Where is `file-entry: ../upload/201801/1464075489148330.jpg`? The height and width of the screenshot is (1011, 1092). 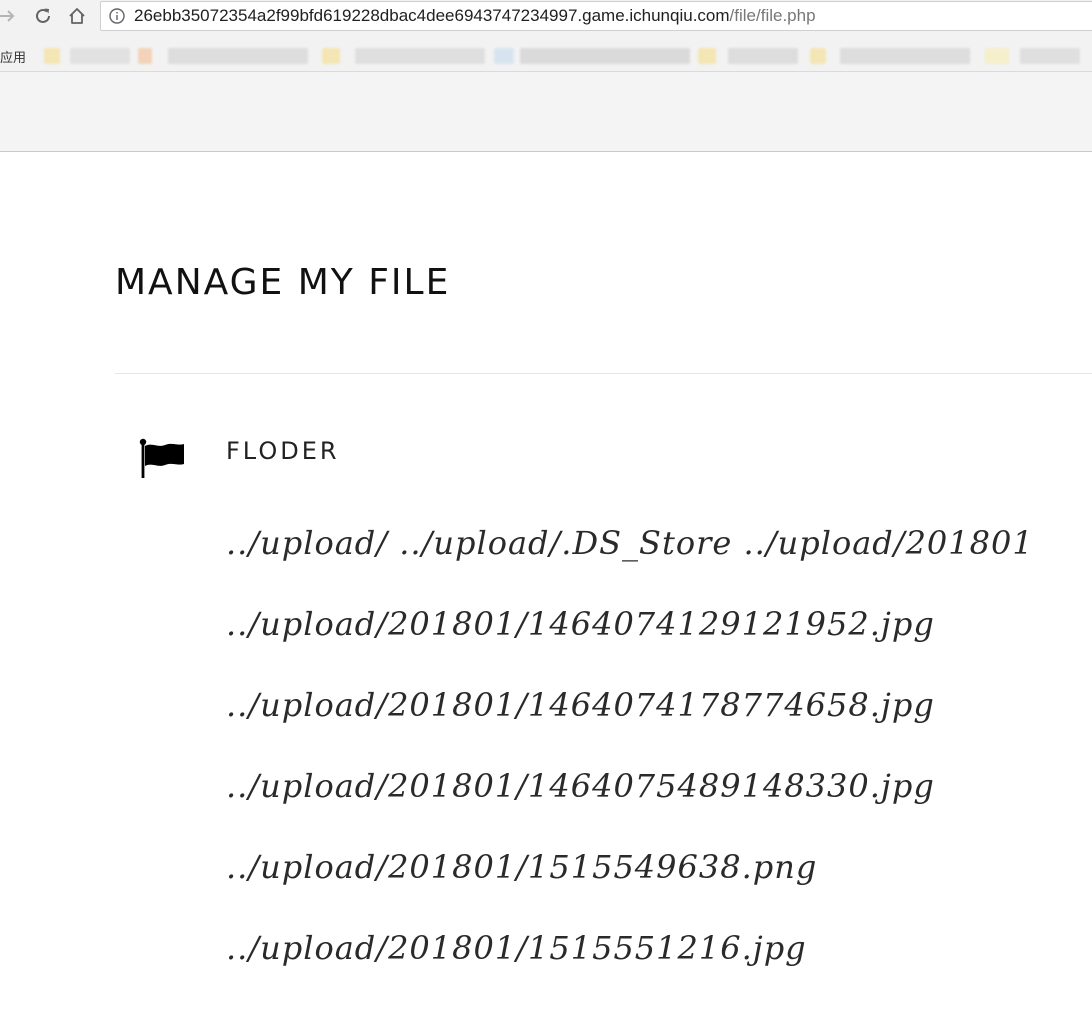
file-entry: ../upload/201801/1464075489148330.jpg is located at coordinates (630, 796).